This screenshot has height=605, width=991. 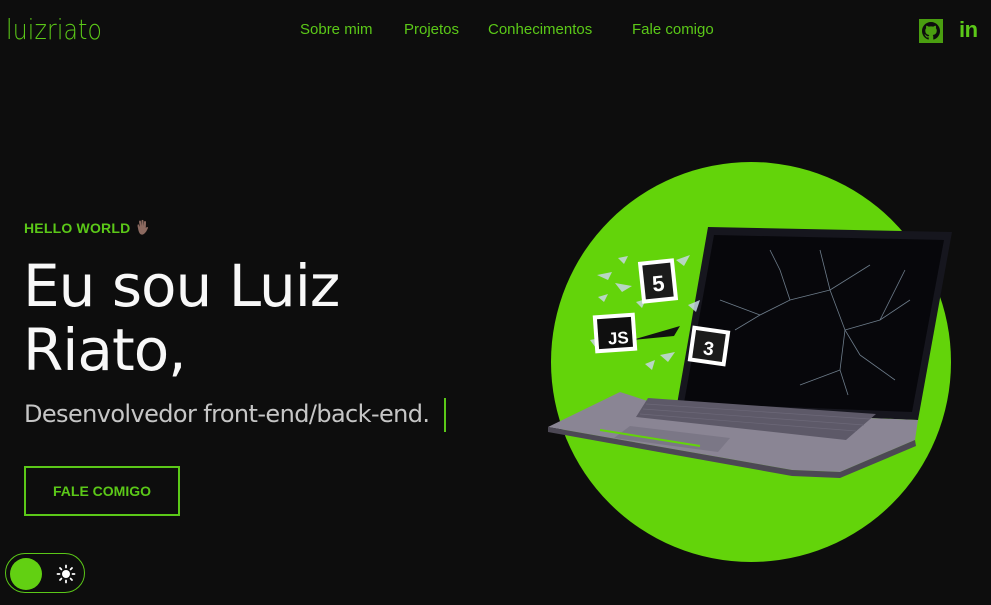 I want to click on html5-badge-text: 5, so click(x=658, y=283).